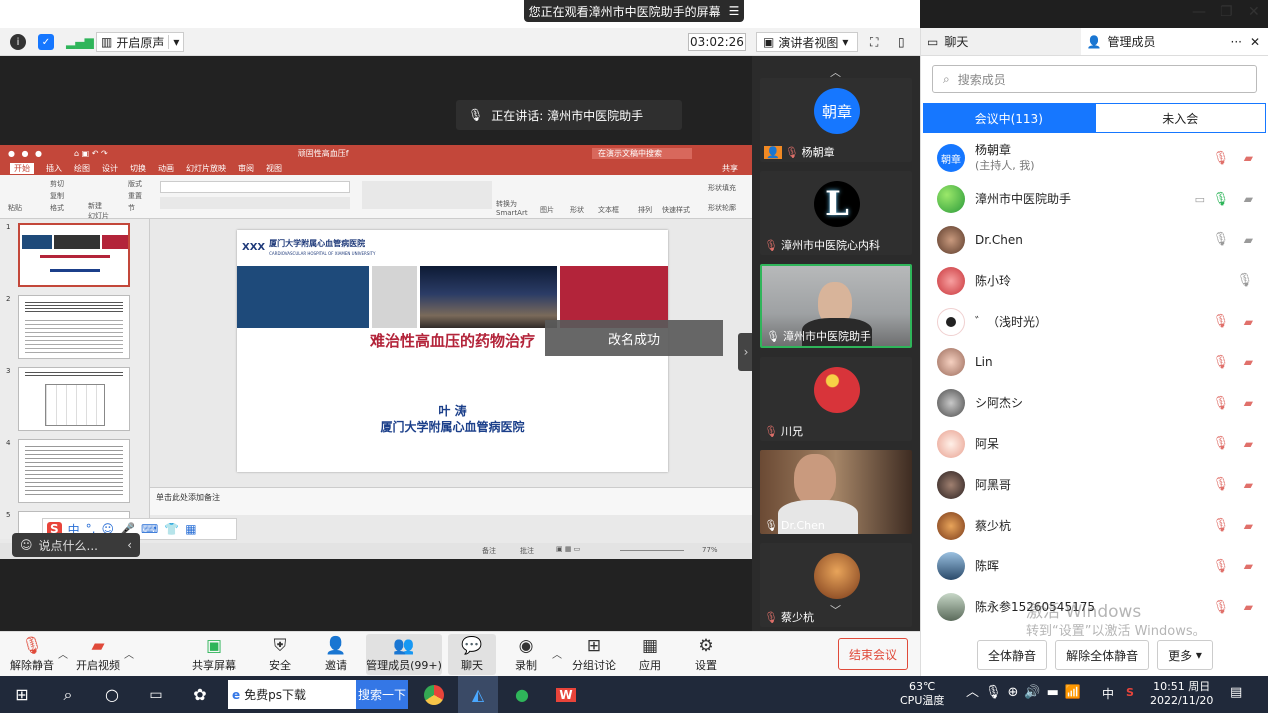 This screenshot has height=713, width=1268. I want to click on shape-fill-button: 形状填充, so click(722, 188).